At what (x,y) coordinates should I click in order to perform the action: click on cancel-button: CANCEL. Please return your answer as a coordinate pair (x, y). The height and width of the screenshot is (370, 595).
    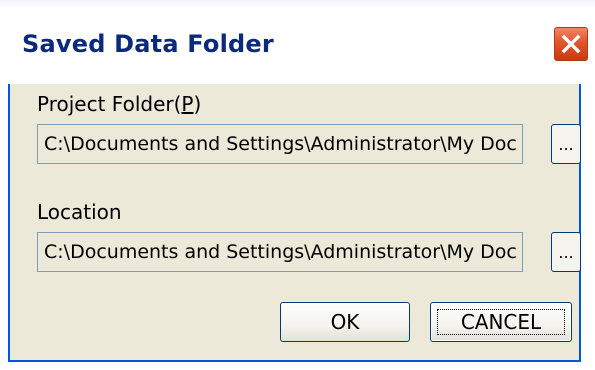
    Looking at the image, I should click on (501, 322).